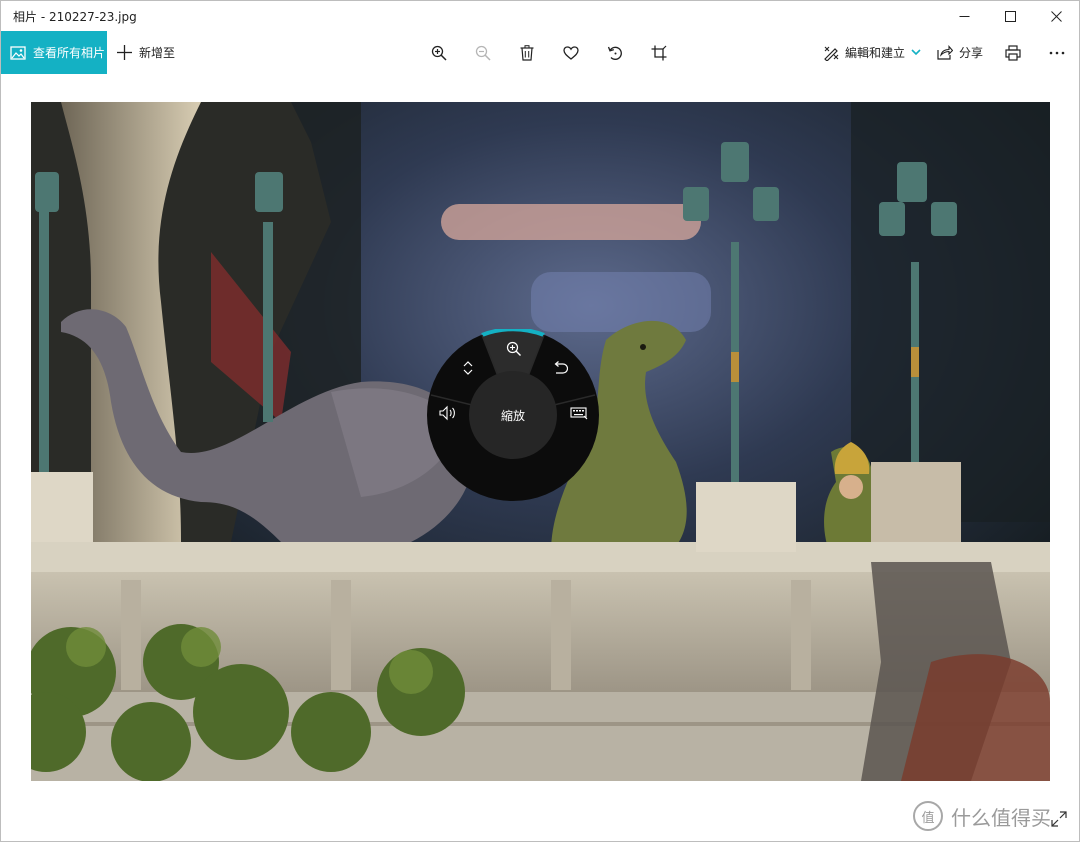 Image resolution: width=1080 pixels, height=842 pixels. I want to click on window-controls, so click(1010, 16).